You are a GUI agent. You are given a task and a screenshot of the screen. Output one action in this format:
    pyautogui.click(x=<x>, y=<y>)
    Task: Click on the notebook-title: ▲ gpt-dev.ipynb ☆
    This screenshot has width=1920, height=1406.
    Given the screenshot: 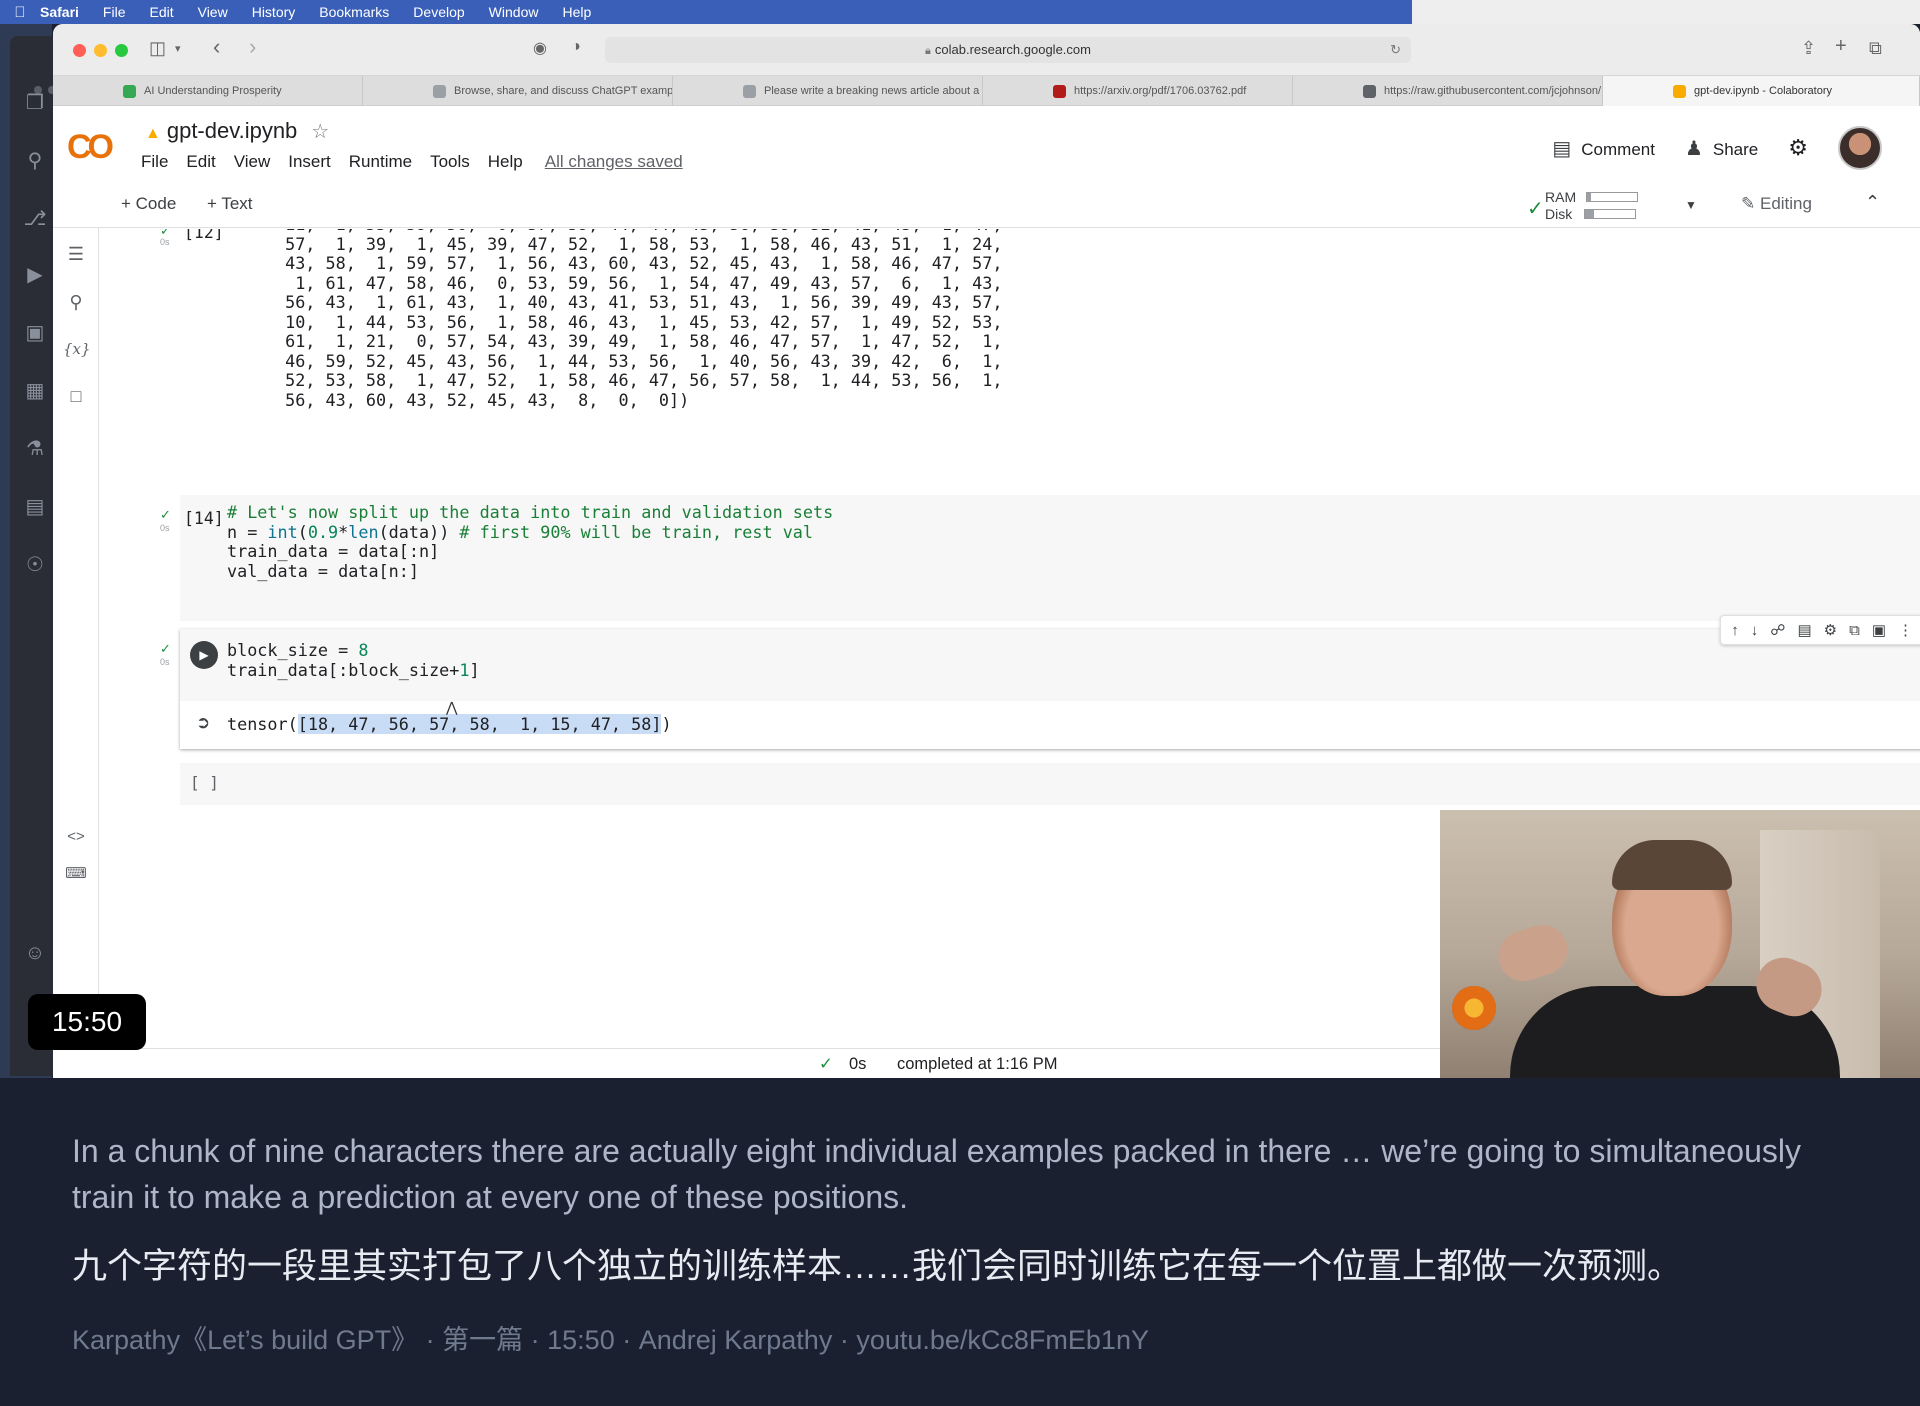 What is the action you would take?
    pyautogui.click(x=237, y=131)
    